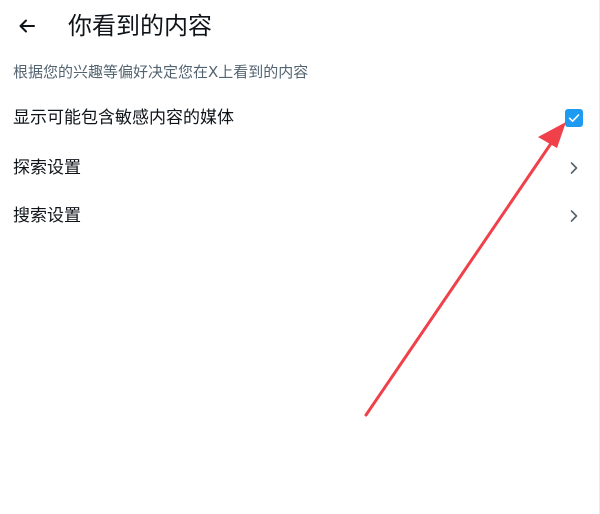 This screenshot has height=514, width=600. Describe the element at coordinates (300, 26) in the screenshot. I see `header: 你看到的内容` at that location.